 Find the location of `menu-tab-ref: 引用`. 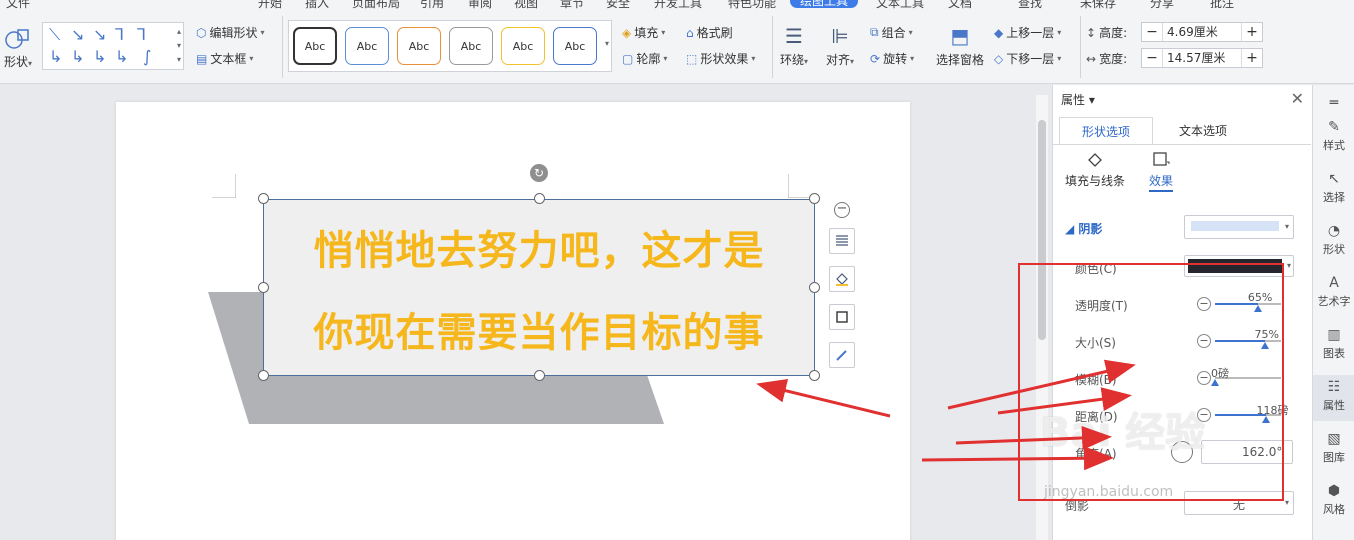

menu-tab-ref: 引用 is located at coordinates (432, 5).